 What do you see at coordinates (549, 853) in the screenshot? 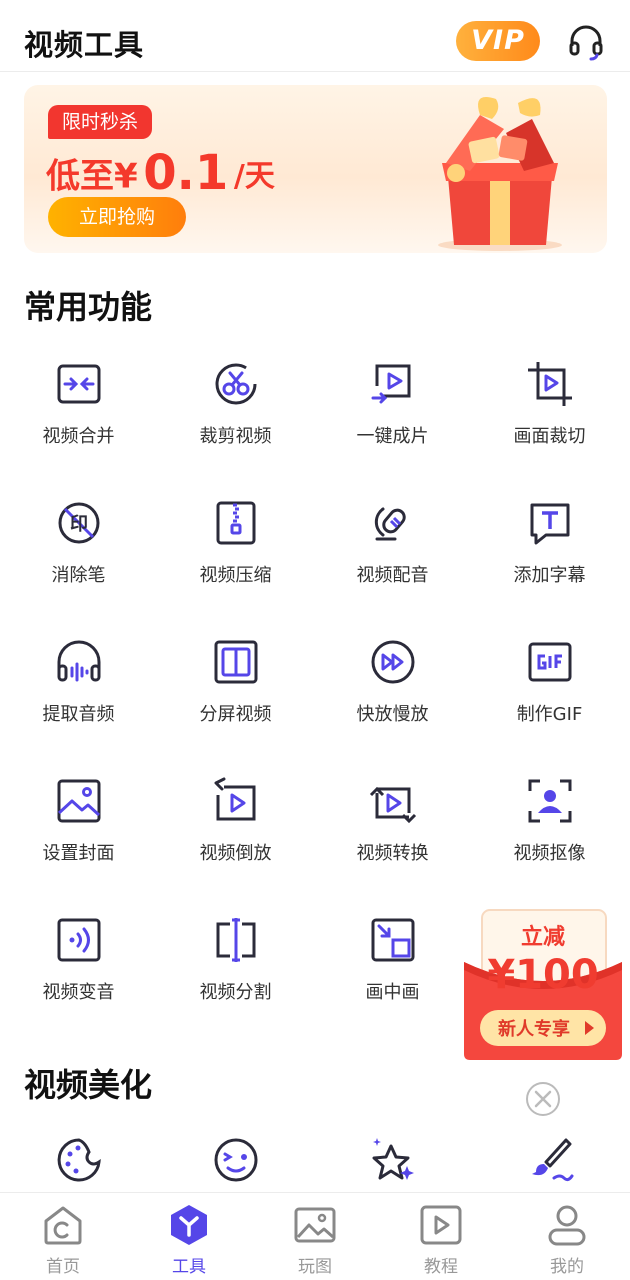
I see `tool-label: 视频抠像` at bounding box center [549, 853].